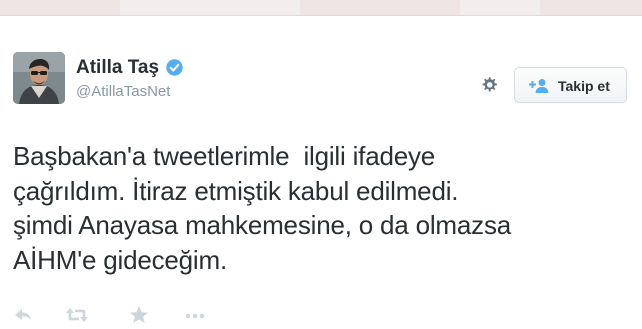  I want to click on retweet-icon, so click(77, 315).